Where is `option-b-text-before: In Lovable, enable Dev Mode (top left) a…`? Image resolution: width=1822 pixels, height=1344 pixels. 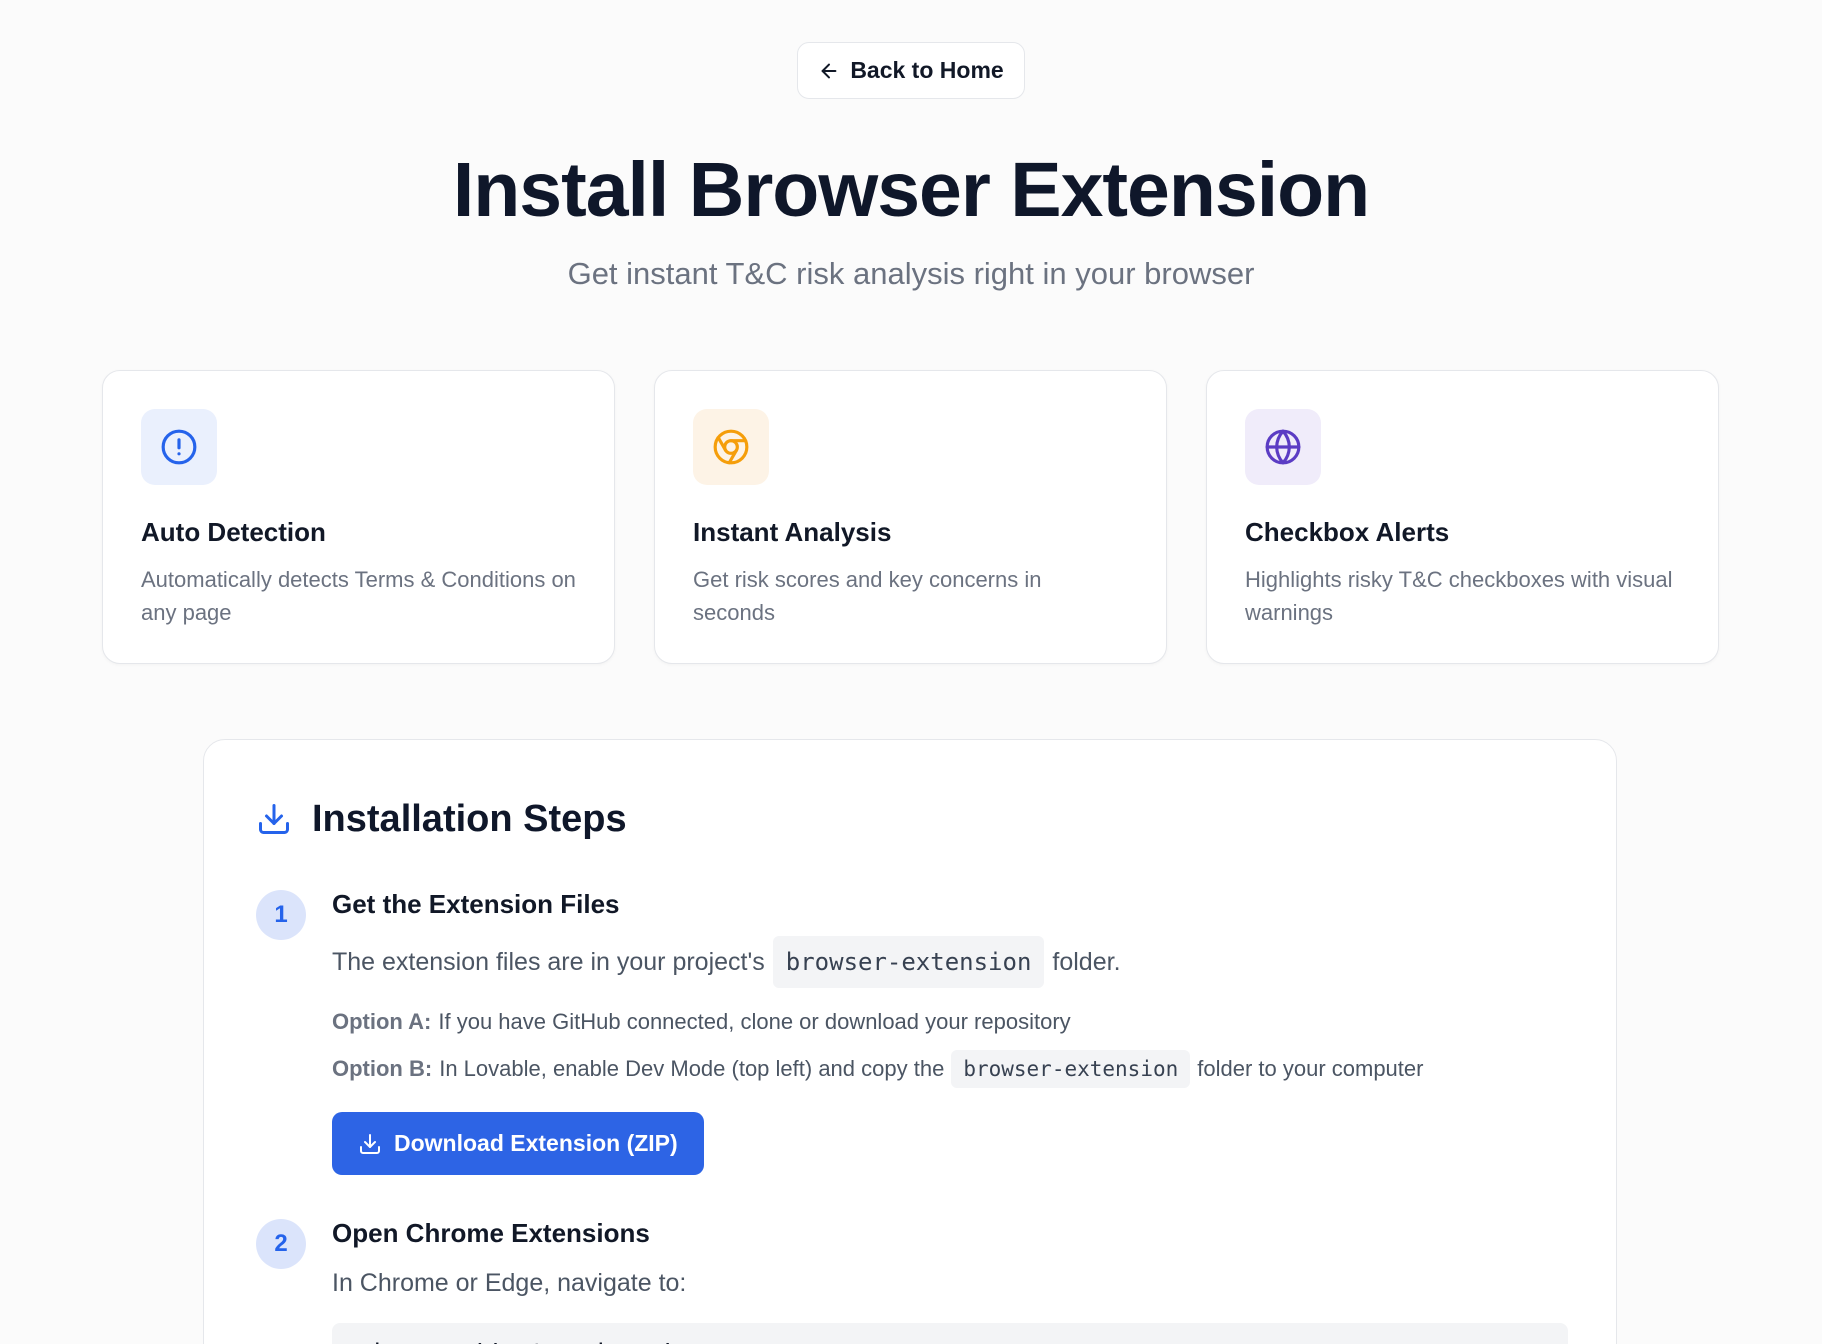
option-b-text-before: In Lovable, enable Dev Mode (top left) a… is located at coordinates (692, 1068).